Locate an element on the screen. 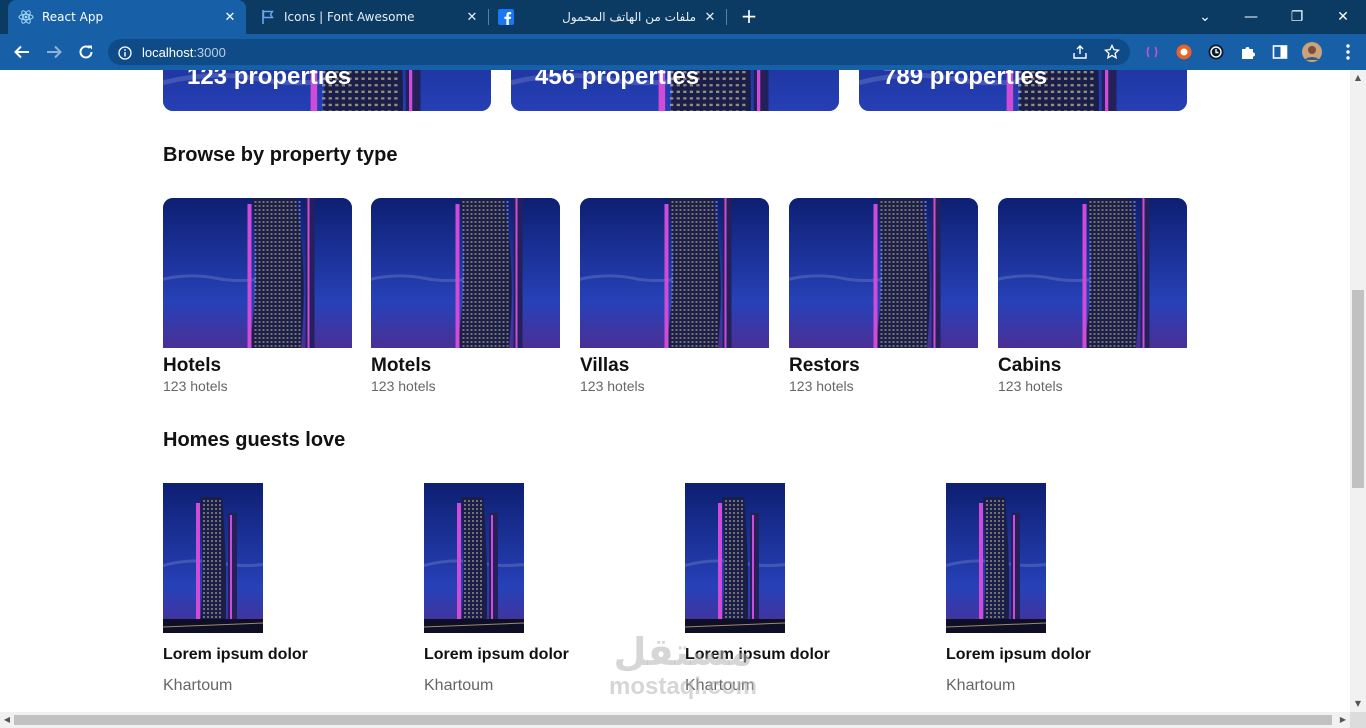  minimize-button: — is located at coordinates (1251, 17).